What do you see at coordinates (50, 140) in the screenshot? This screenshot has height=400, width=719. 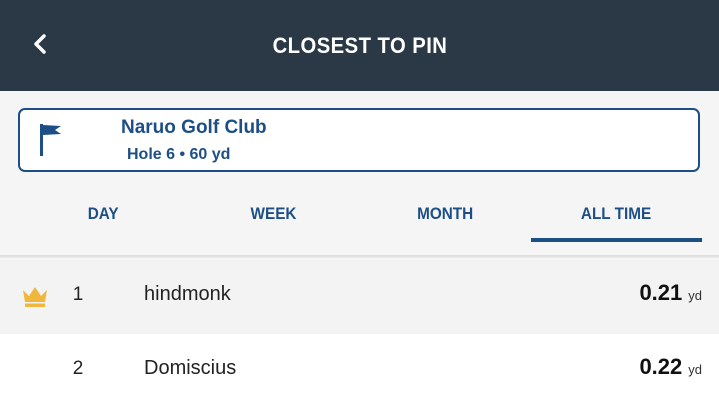 I see `flag-icon` at bounding box center [50, 140].